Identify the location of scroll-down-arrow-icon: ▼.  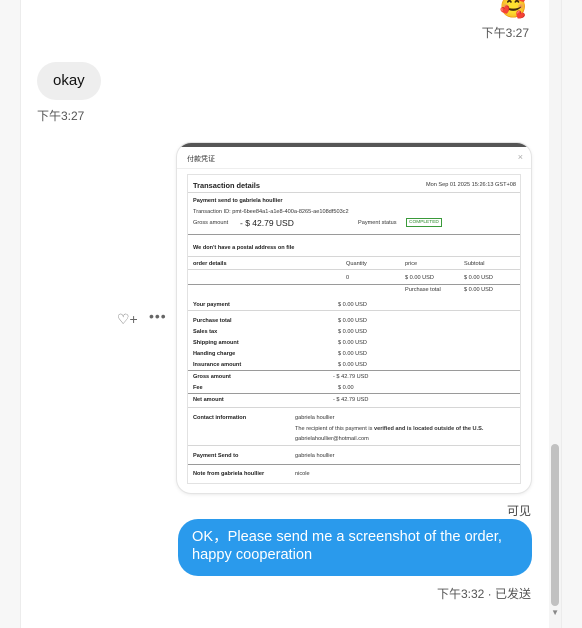
(555, 612).